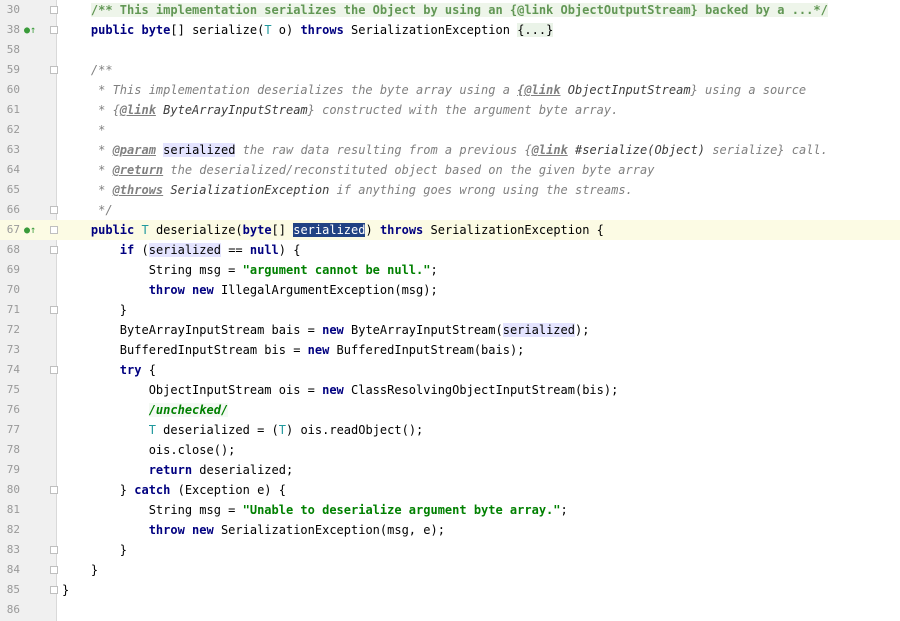 Image resolution: width=900 pixels, height=621 pixels. I want to click on code-token: {@link, so click(539, 90).